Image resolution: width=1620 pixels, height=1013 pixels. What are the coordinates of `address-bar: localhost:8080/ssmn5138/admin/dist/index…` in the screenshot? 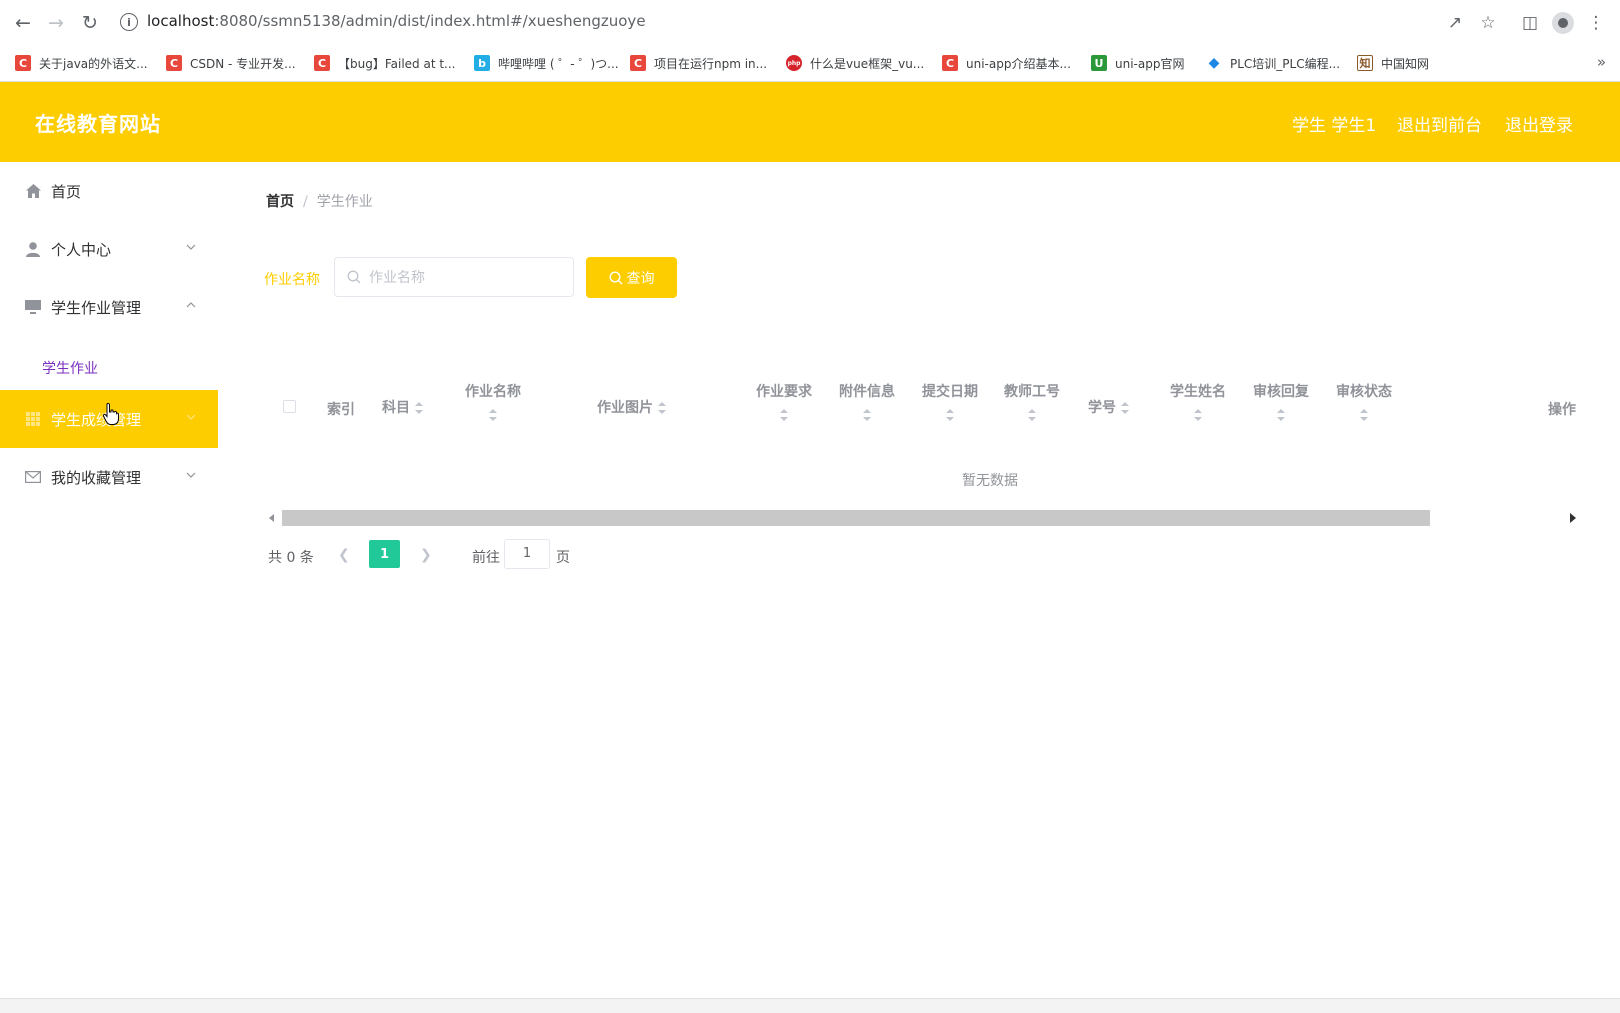 It's located at (396, 21).